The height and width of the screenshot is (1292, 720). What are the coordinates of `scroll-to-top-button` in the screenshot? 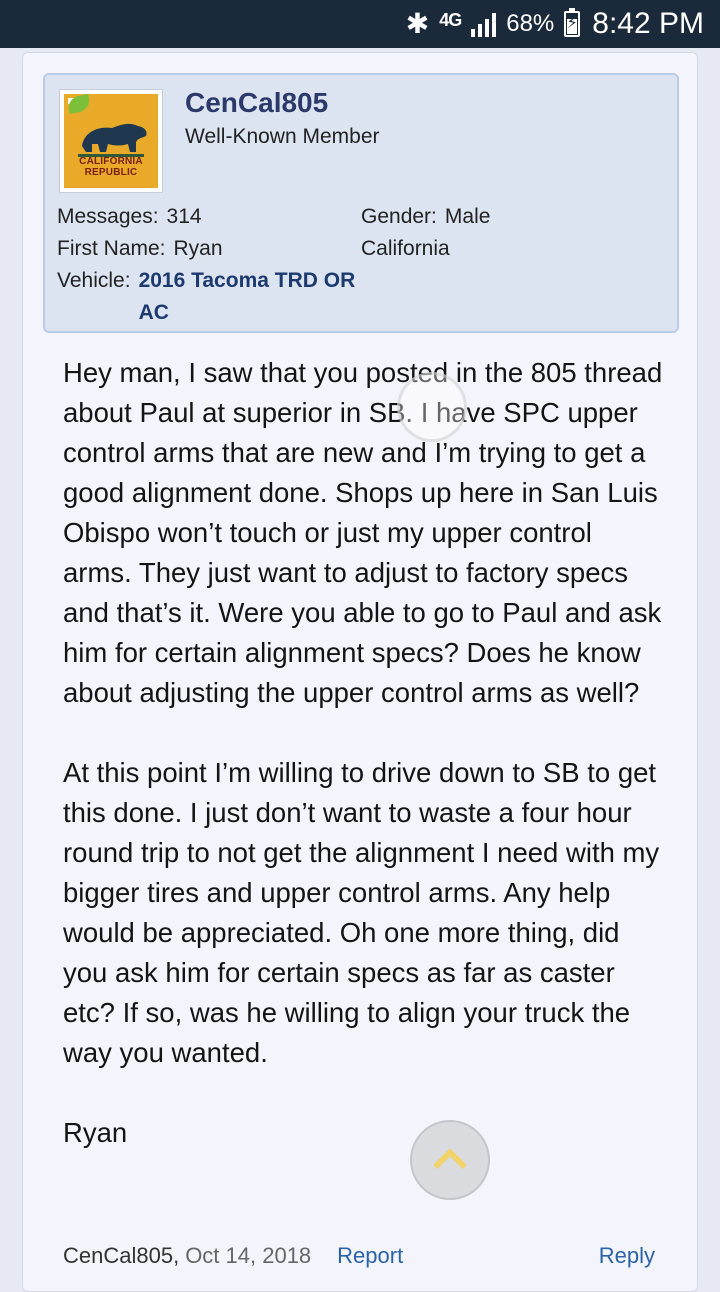 It's located at (450, 1160).